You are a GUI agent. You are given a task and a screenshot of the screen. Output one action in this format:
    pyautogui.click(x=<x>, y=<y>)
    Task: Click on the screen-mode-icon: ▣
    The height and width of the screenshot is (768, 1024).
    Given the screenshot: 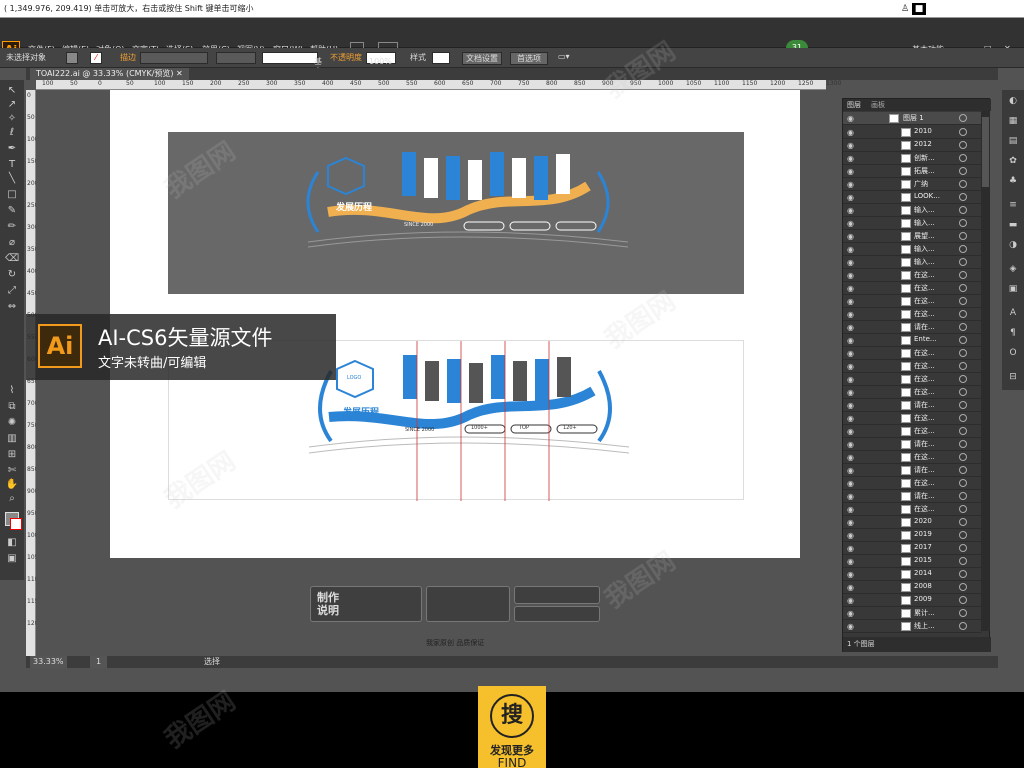 What is the action you would take?
    pyautogui.click(x=12, y=559)
    